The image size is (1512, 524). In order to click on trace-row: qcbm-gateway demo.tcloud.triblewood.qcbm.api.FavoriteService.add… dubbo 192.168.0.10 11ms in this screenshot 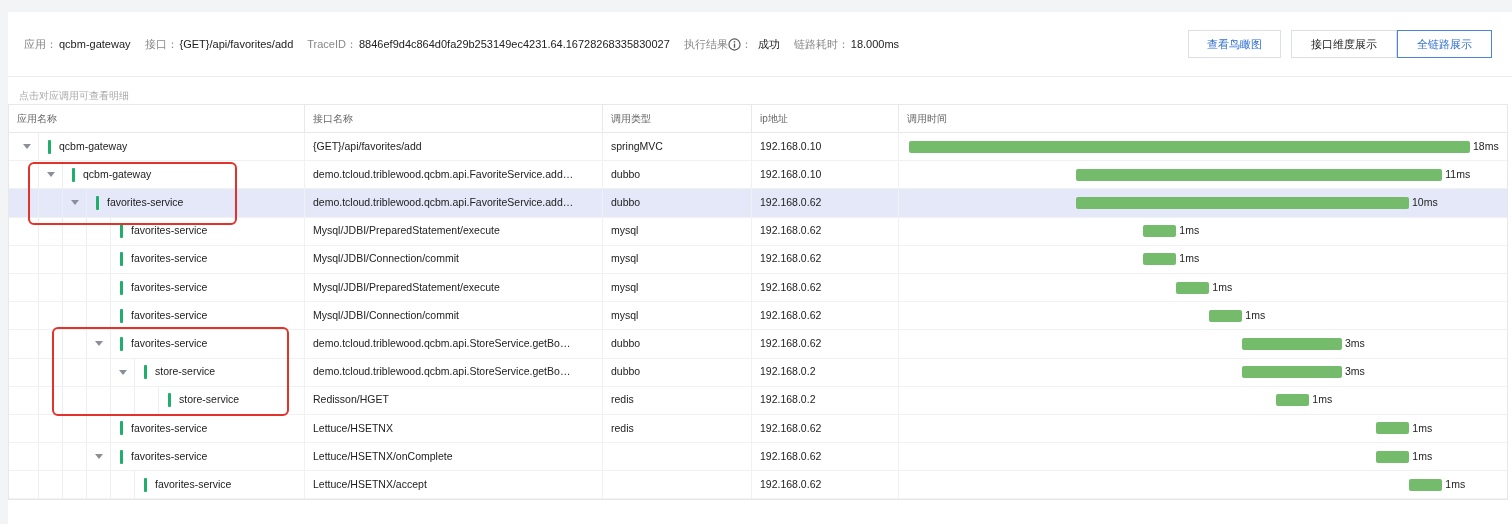, I will do `click(758, 175)`.